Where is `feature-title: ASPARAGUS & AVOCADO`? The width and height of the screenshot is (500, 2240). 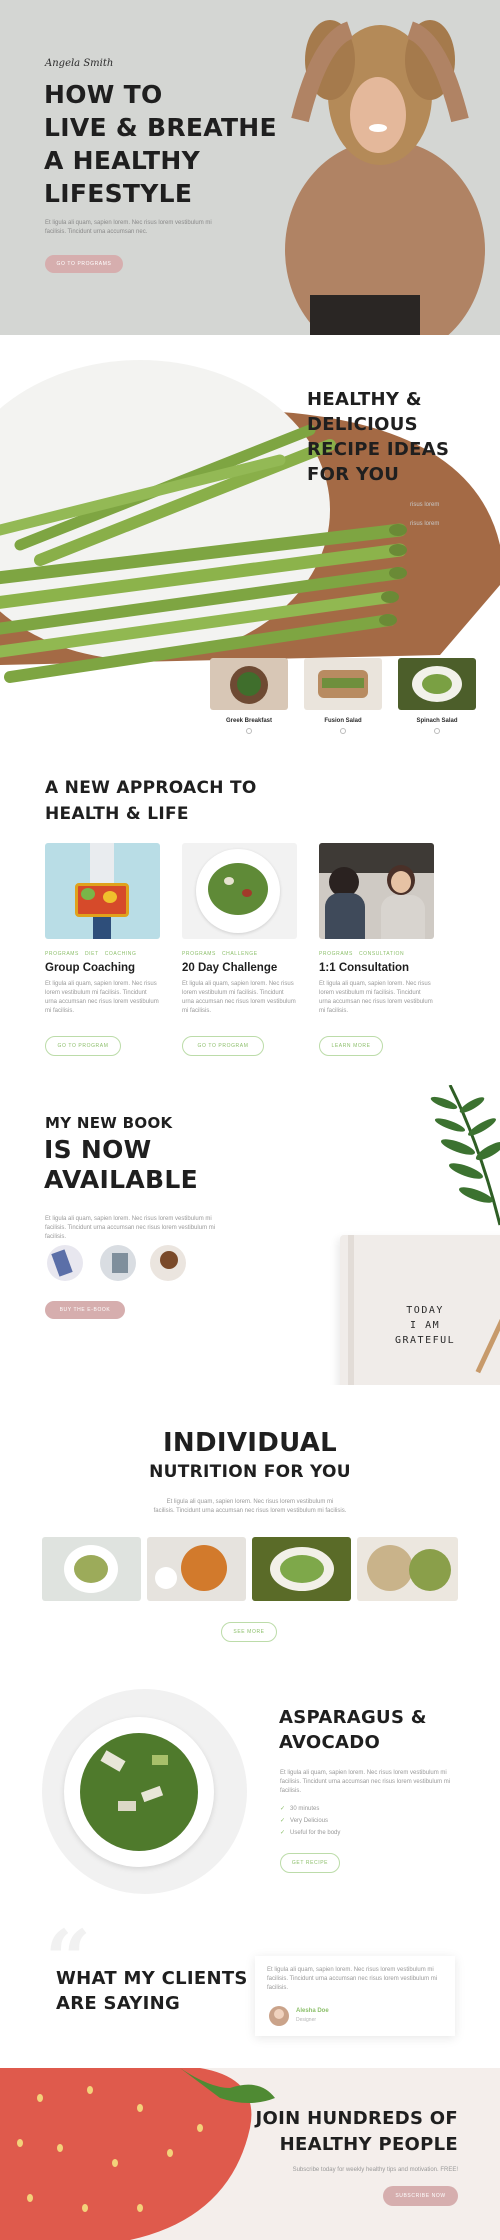
feature-title: ASPARAGUS & AVOCADO is located at coordinates (353, 1730).